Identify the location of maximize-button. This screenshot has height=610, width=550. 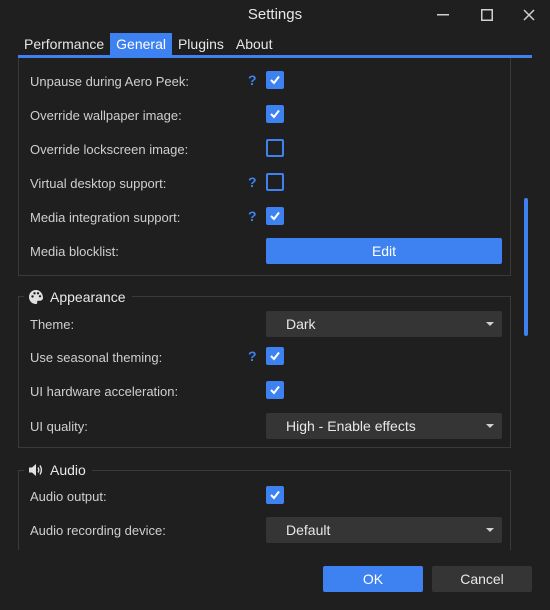
(487, 15).